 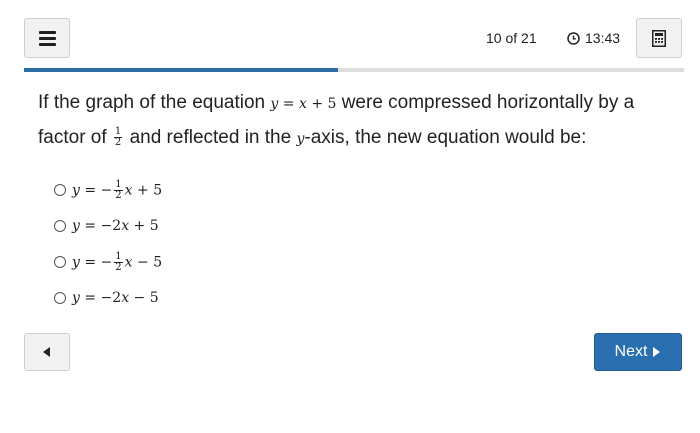 I want to click on question-fraction: 12, so click(x=118, y=138).